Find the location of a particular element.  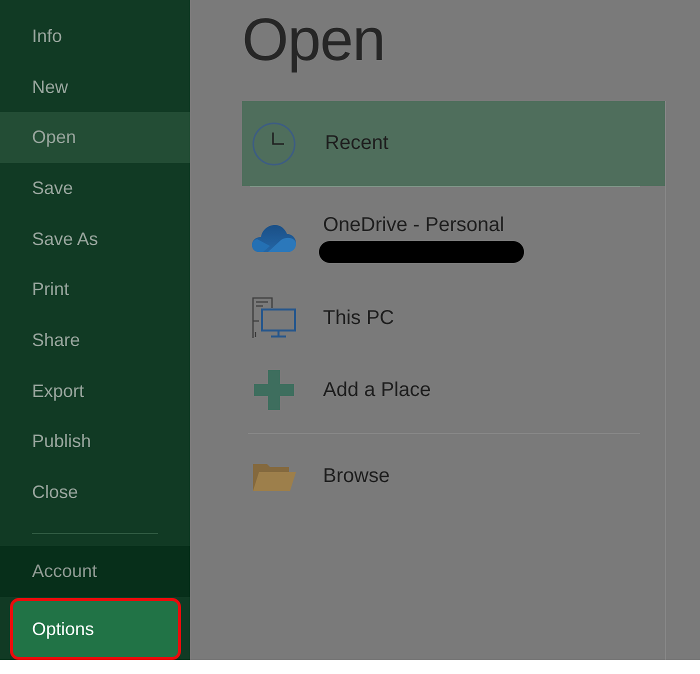

location-item: Recent is located at coordinates (453, 143).